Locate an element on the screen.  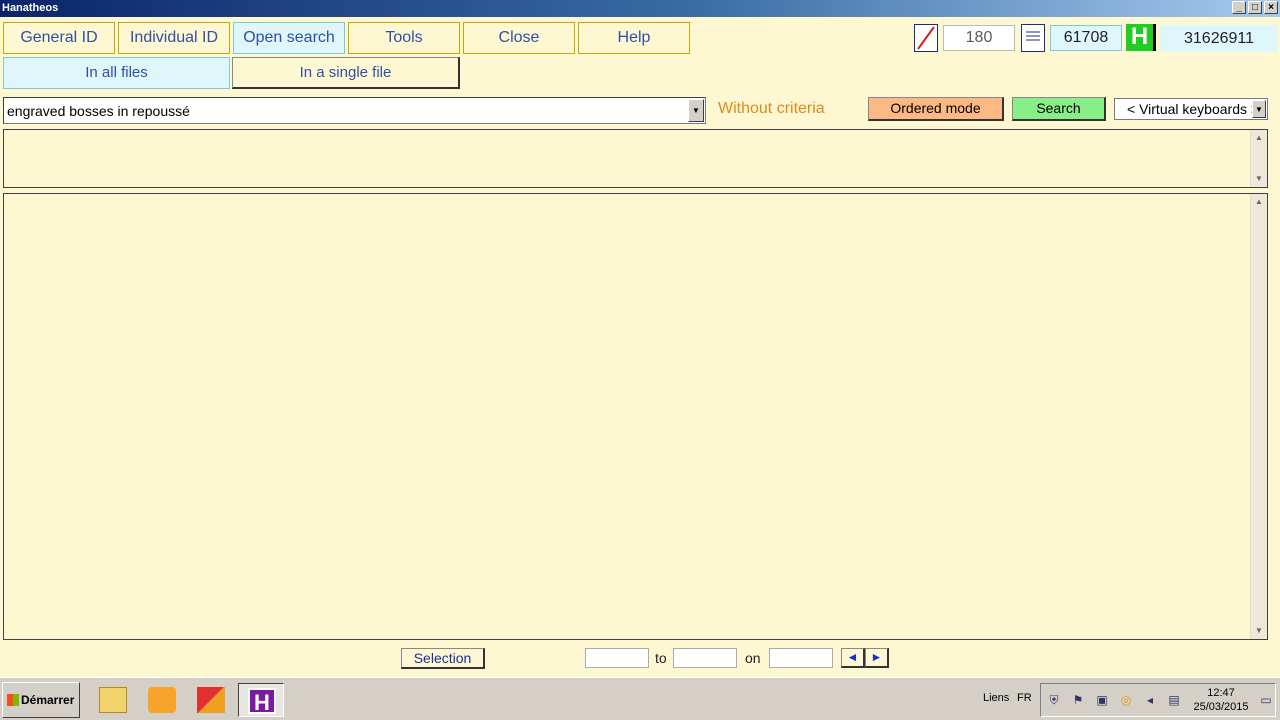
count-second: 61708 is located at coordinates (1086, 38).